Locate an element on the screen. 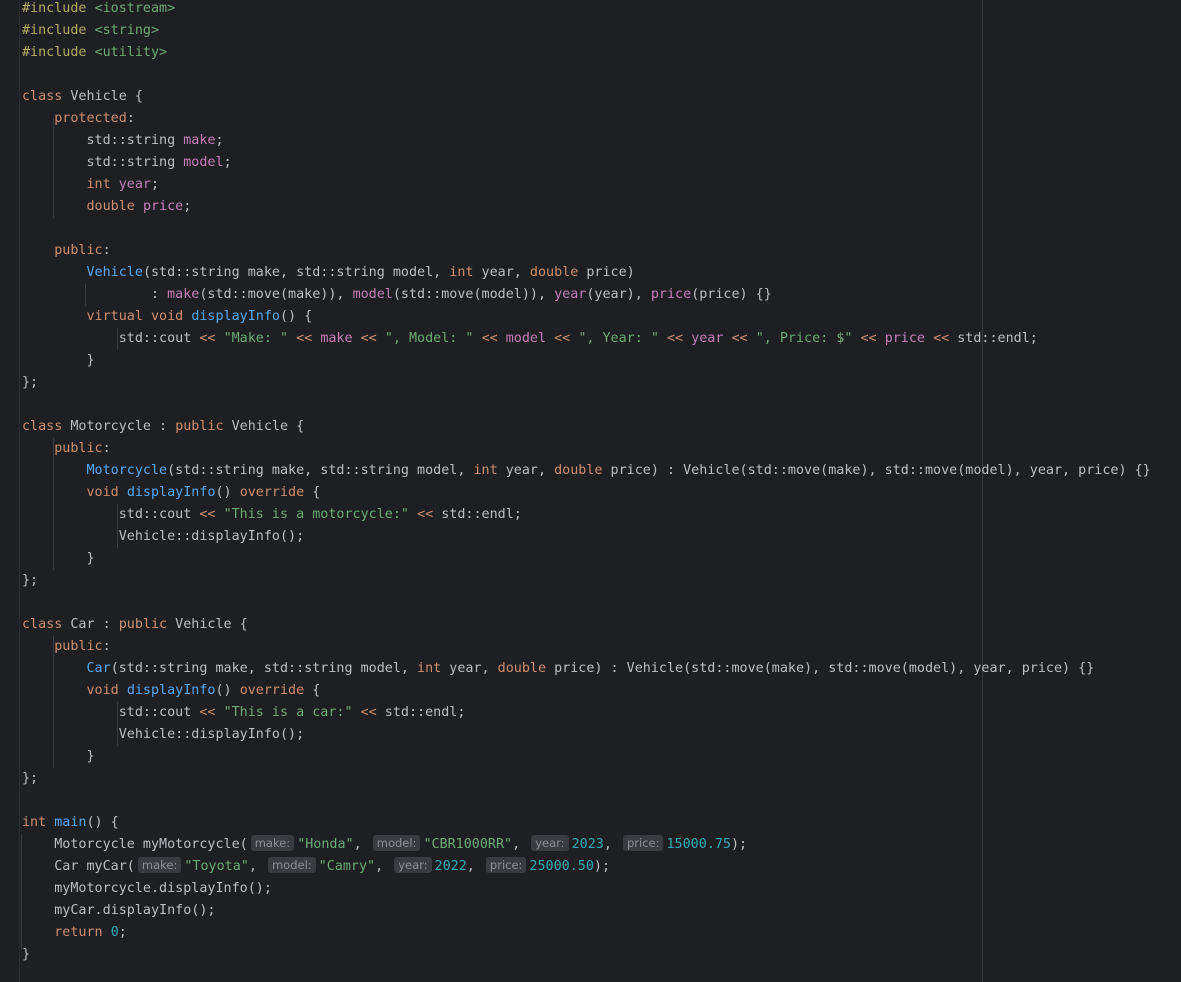 The height and width of the screenshot is (982, 1181). code-text: myMotorcycle.displayInfo(); is located at coordinates (147, 888).